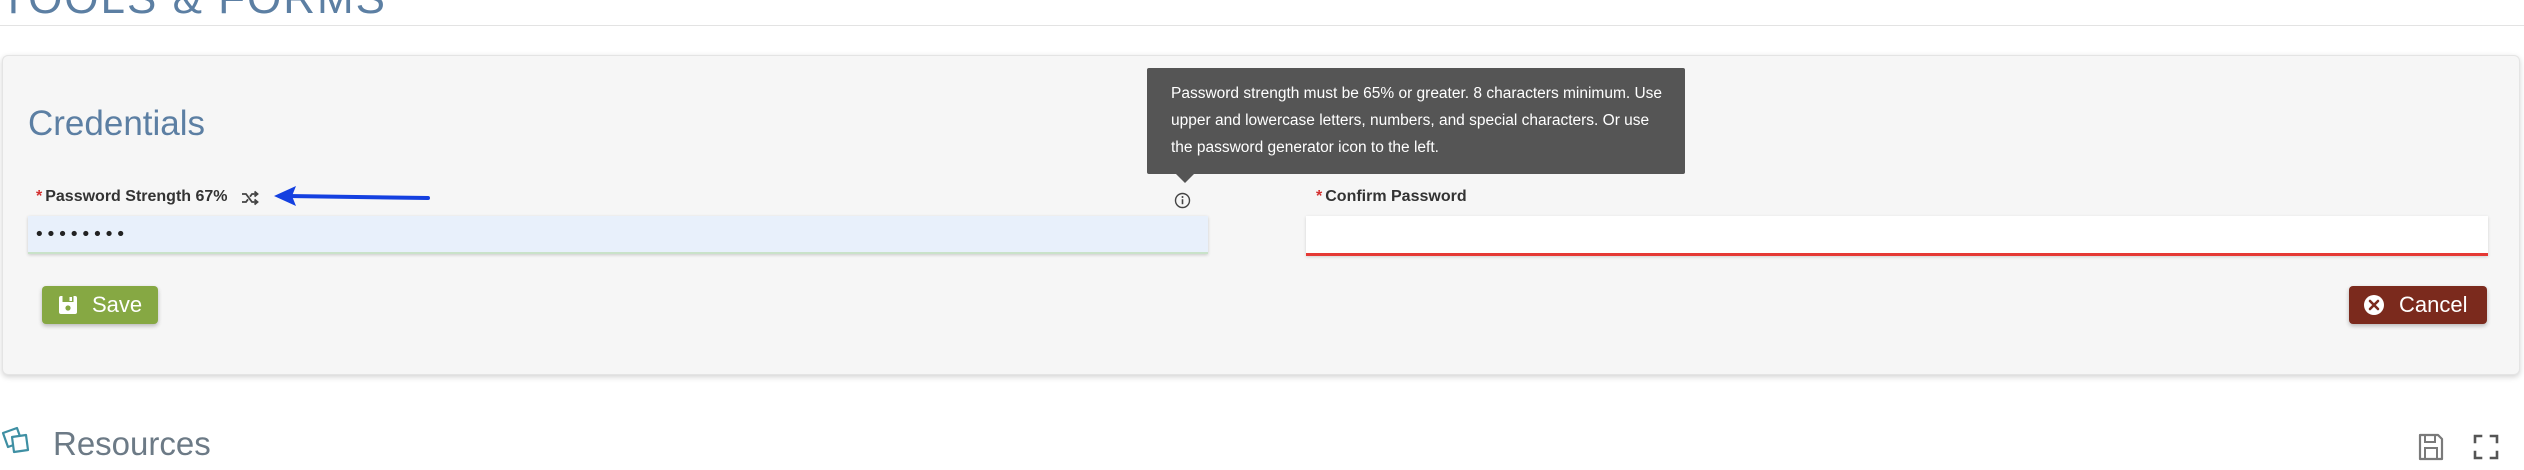 Image resolution: width=2524 pixels, height=470 pixels. Describe the element at coordinates (1185, 178) in the screenshot. I see `tooltip-pointer` at that location.